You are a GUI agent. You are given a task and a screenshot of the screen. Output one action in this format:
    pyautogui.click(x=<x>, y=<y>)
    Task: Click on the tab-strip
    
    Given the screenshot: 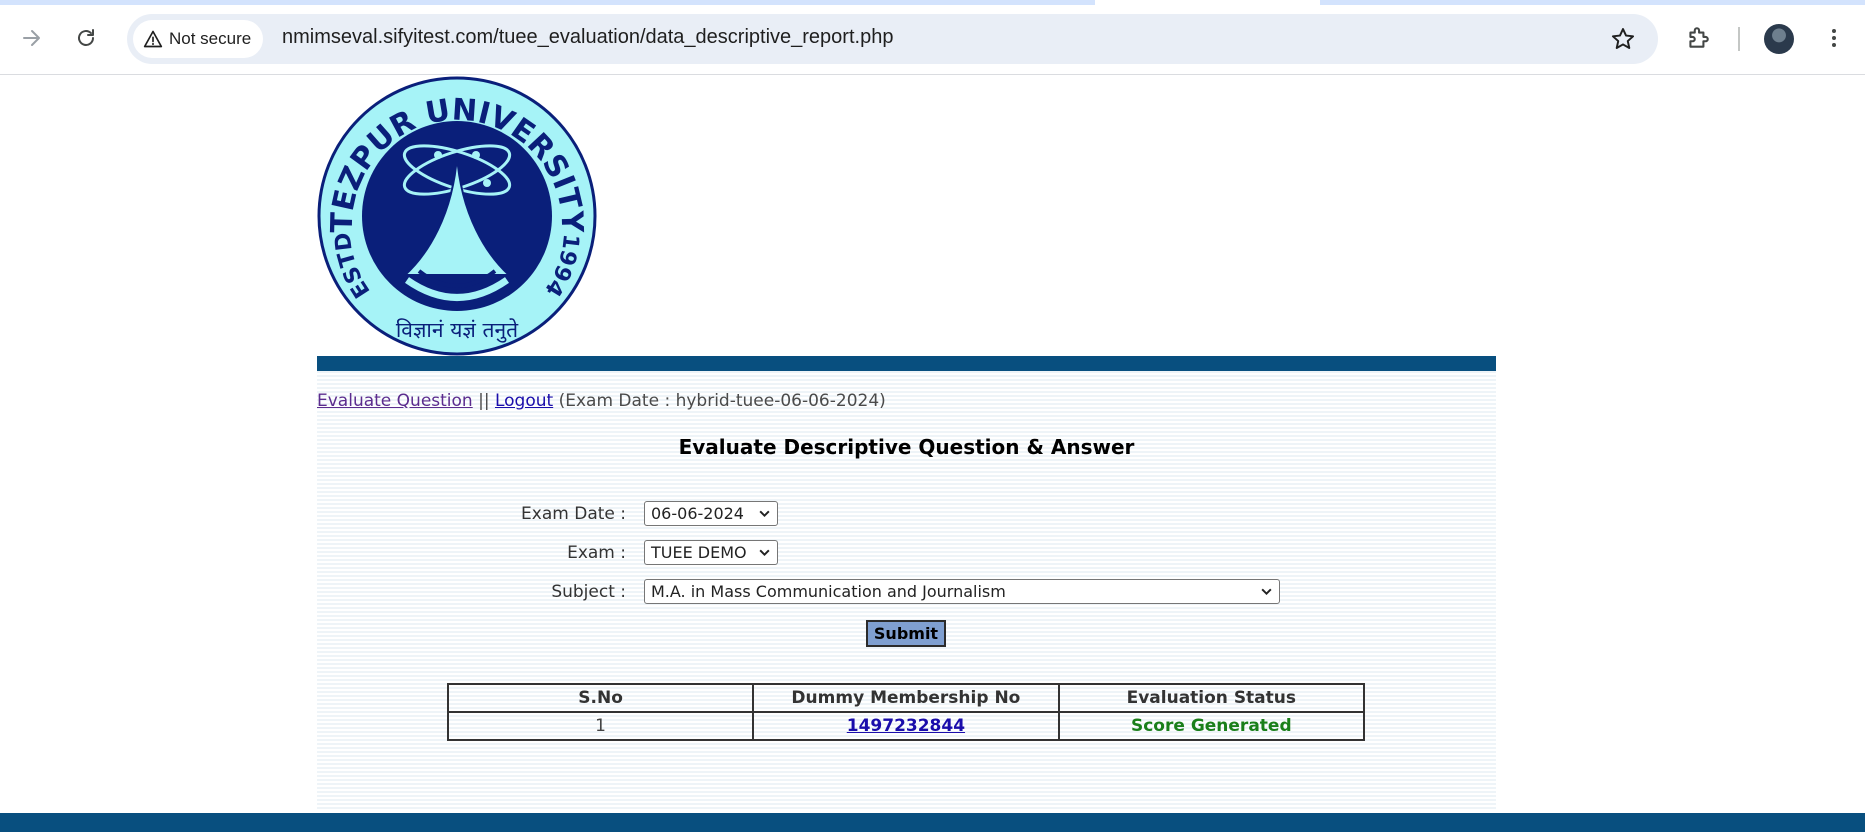 What is the action you would take?
    pyautogui.click(x=932, y=2)
    